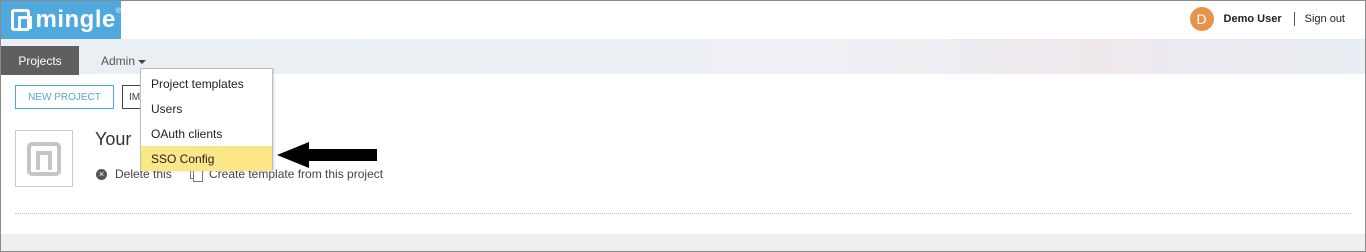 The image size is (1366, 252). I want to click on avatar: D, so click(1201, 19).